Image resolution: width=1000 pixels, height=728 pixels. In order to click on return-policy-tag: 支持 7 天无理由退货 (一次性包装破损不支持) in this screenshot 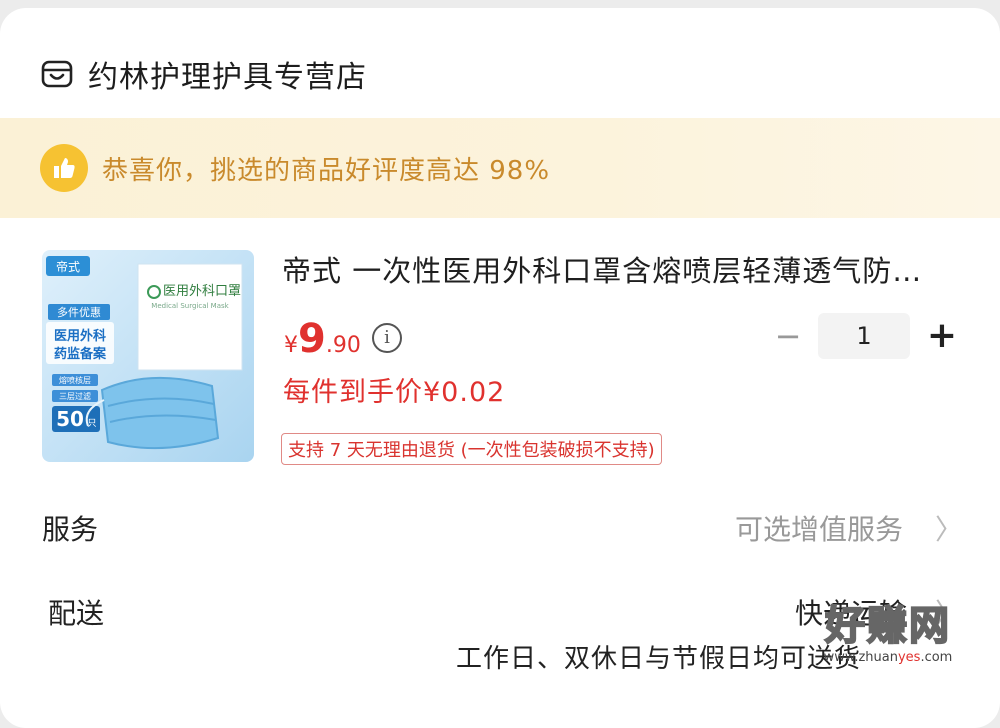, I will do `click(471, 449)`.